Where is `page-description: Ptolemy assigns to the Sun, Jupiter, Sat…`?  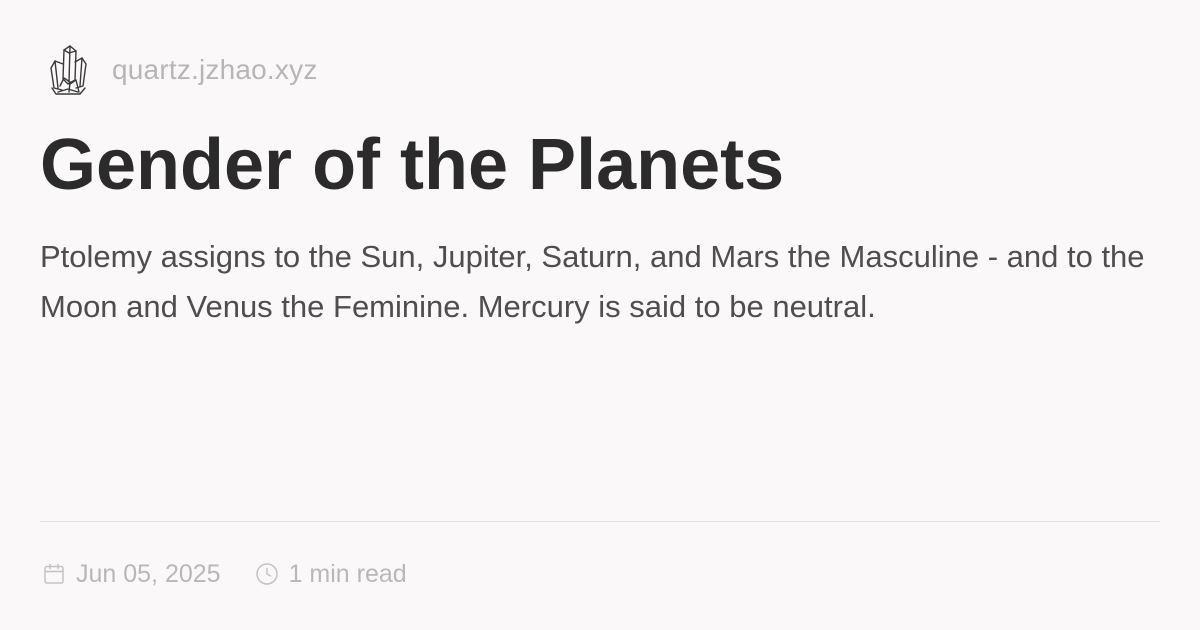 page-description: Ptolemy assigns to the Sun, Jupiter, Sat… is located at coordinates (592, 281).